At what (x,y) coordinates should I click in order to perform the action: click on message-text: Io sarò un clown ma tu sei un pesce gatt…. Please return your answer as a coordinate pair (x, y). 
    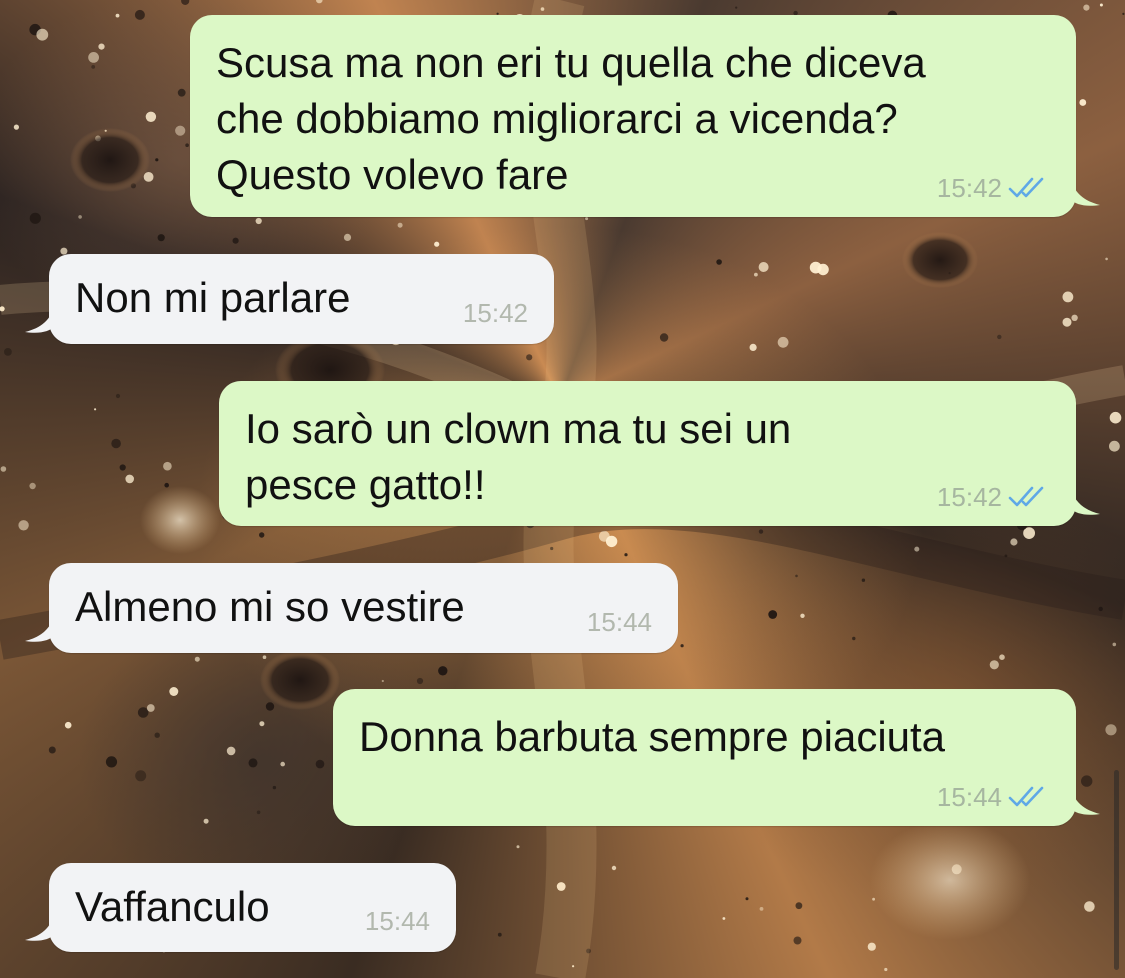
    Looking at the image, I should click on (518, 456).